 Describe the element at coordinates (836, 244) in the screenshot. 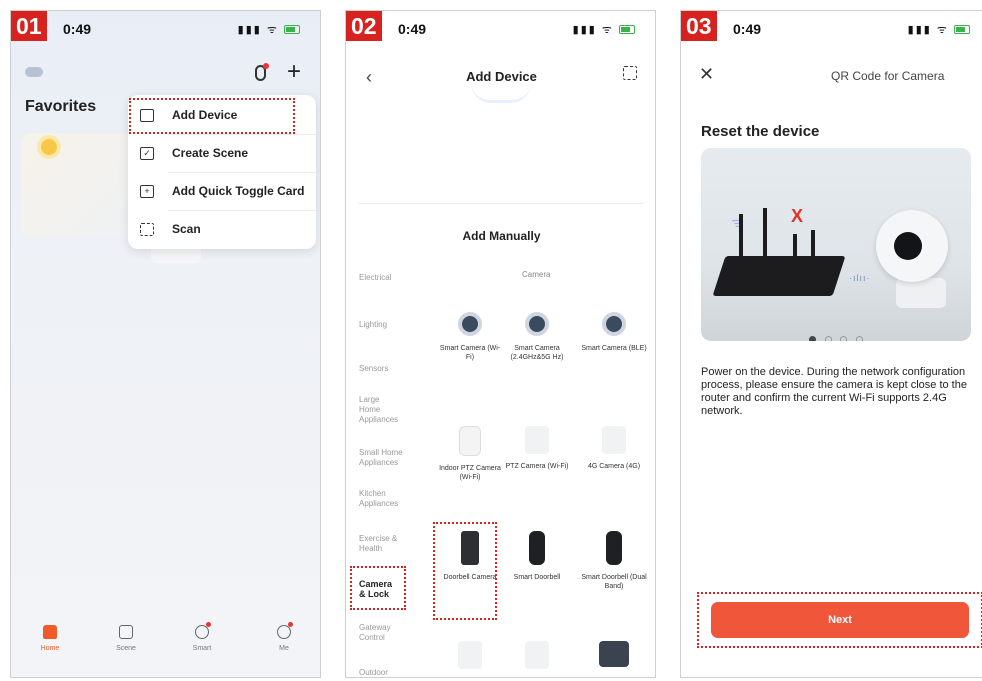

I see `reset-illustration: ᯤ X ·ılıı· 1 2 3 4` at that location.